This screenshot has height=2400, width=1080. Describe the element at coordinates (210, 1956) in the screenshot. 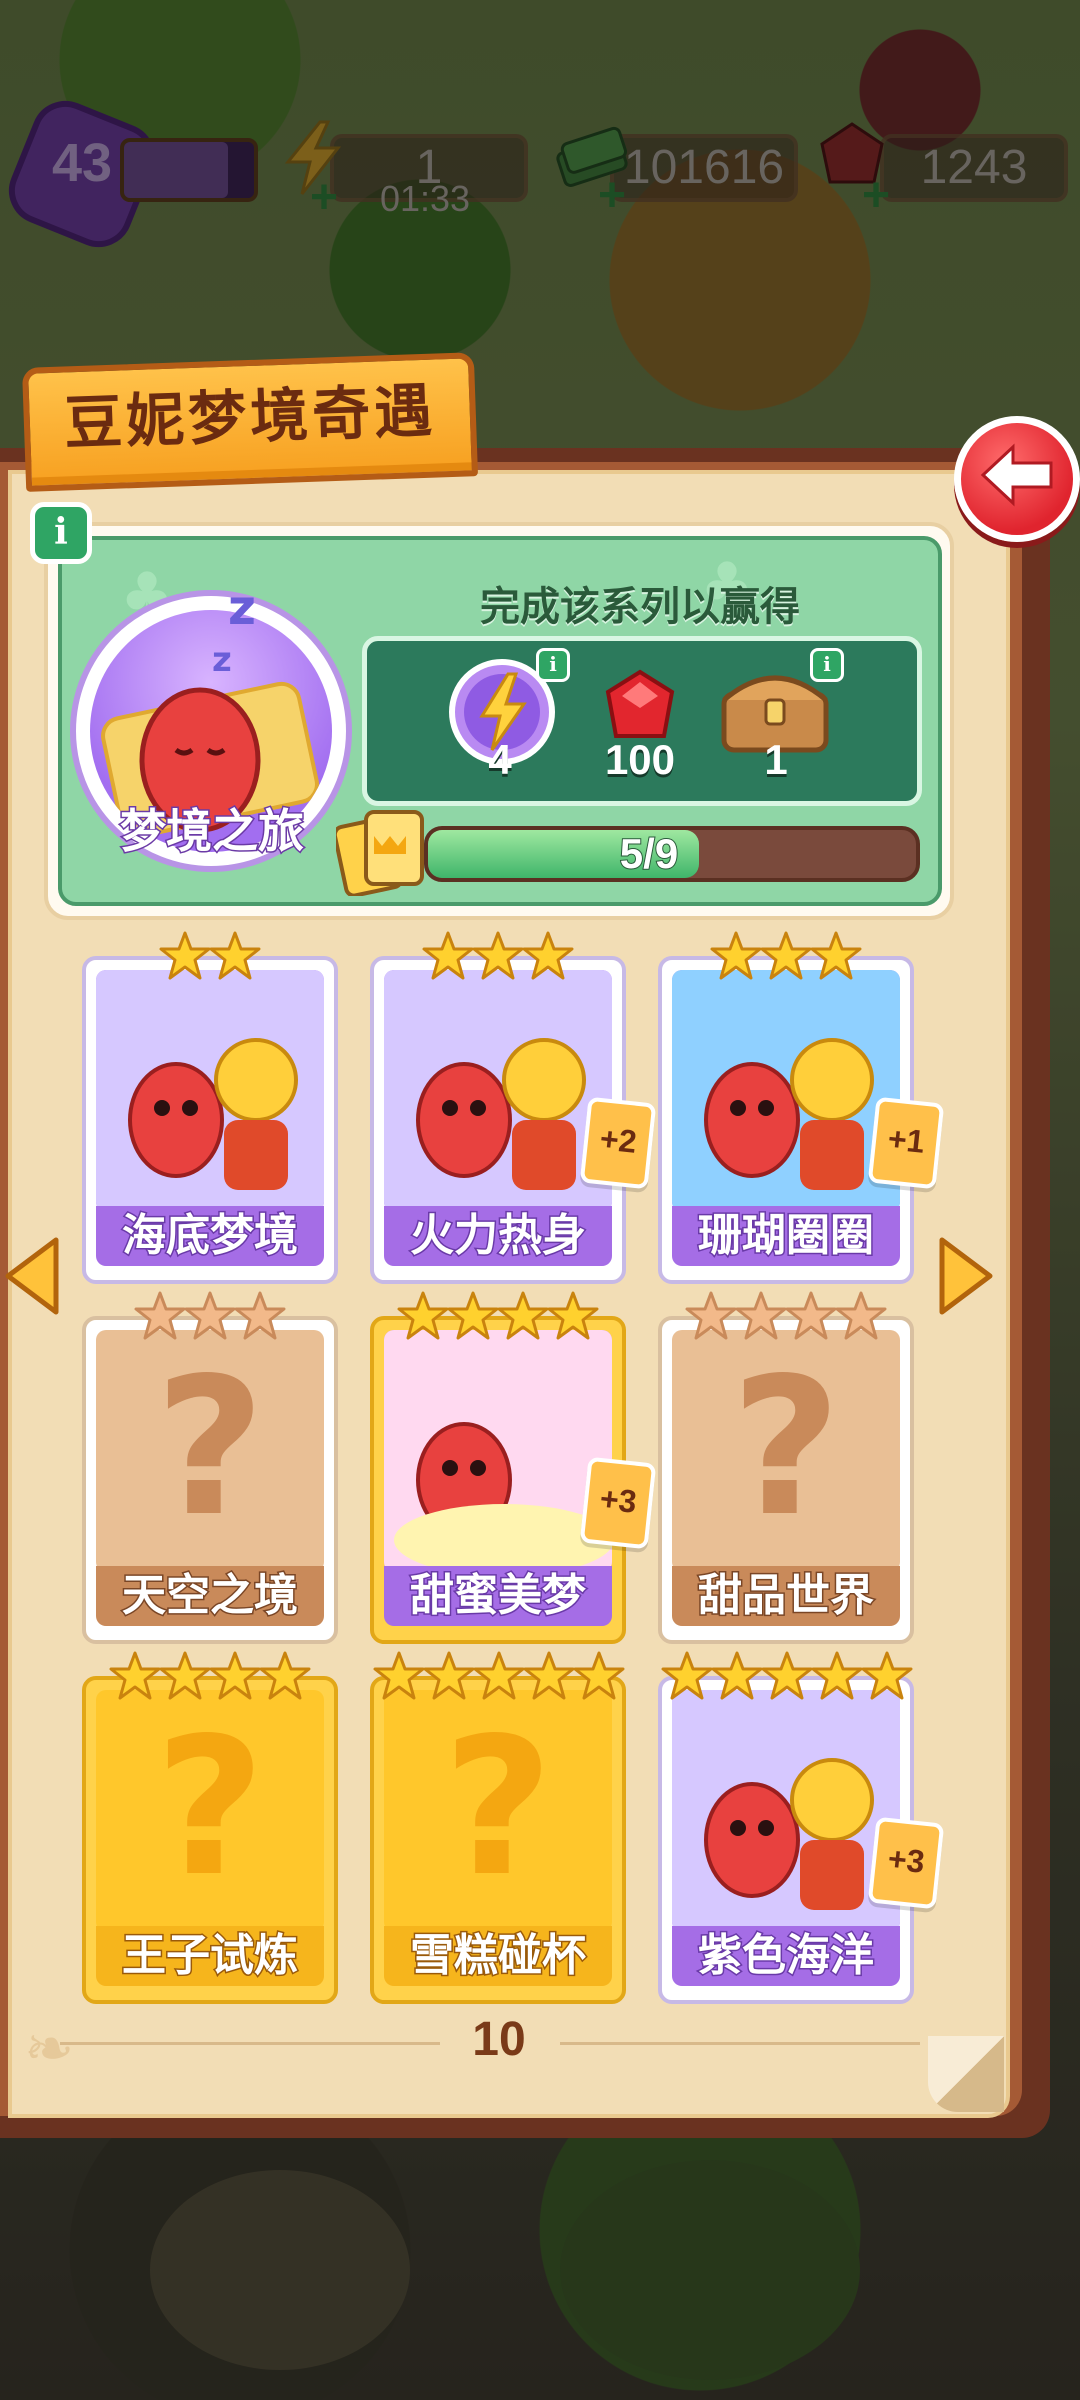

I see `card-name: 王子试炼` at that location.